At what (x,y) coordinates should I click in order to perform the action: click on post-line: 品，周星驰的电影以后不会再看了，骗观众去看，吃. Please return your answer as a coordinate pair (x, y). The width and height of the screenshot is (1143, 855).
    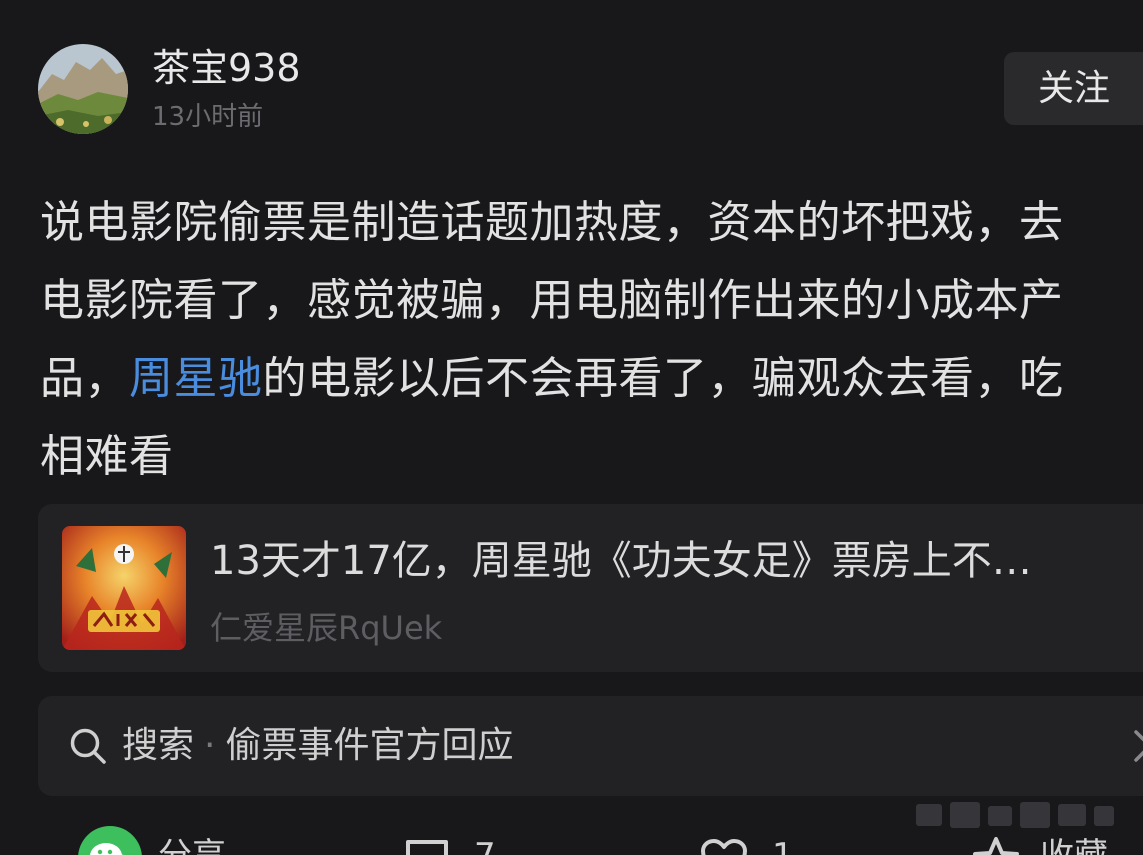
    Looking at the image, I should click on (590, 379).